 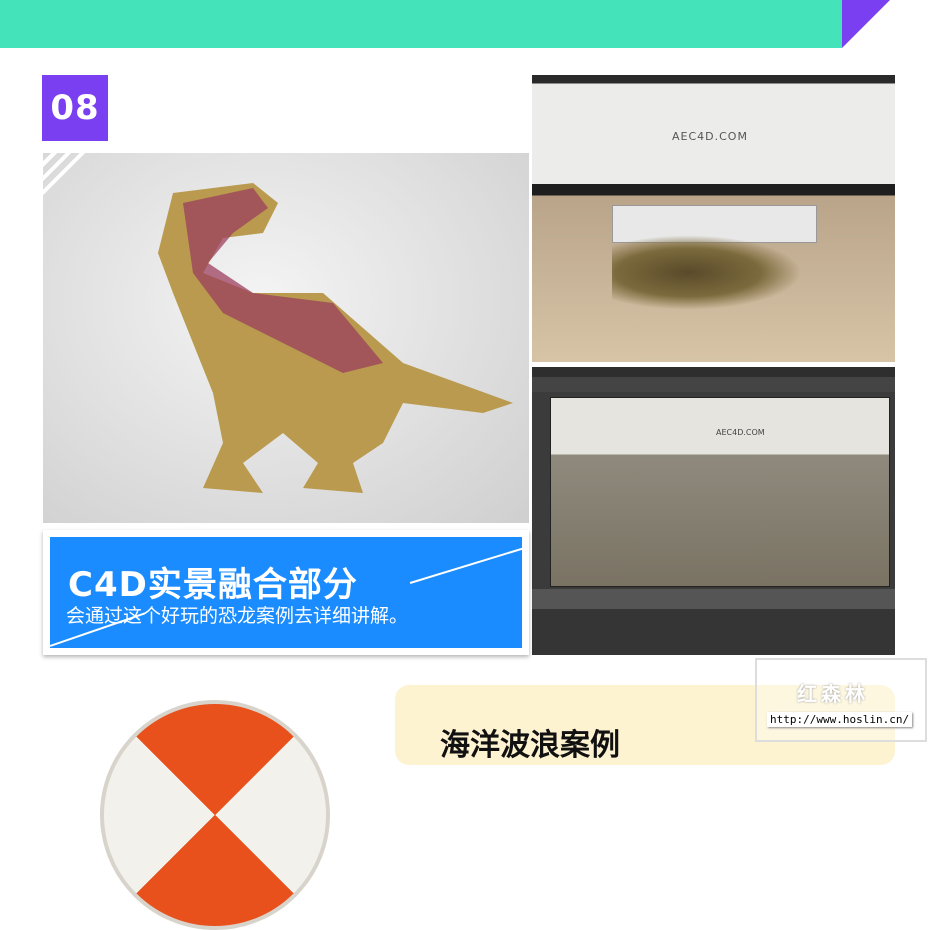 What do you see at coordinates (713, 632) in the screenshot?
I see `material-panel` at bounding box center [713, 632].